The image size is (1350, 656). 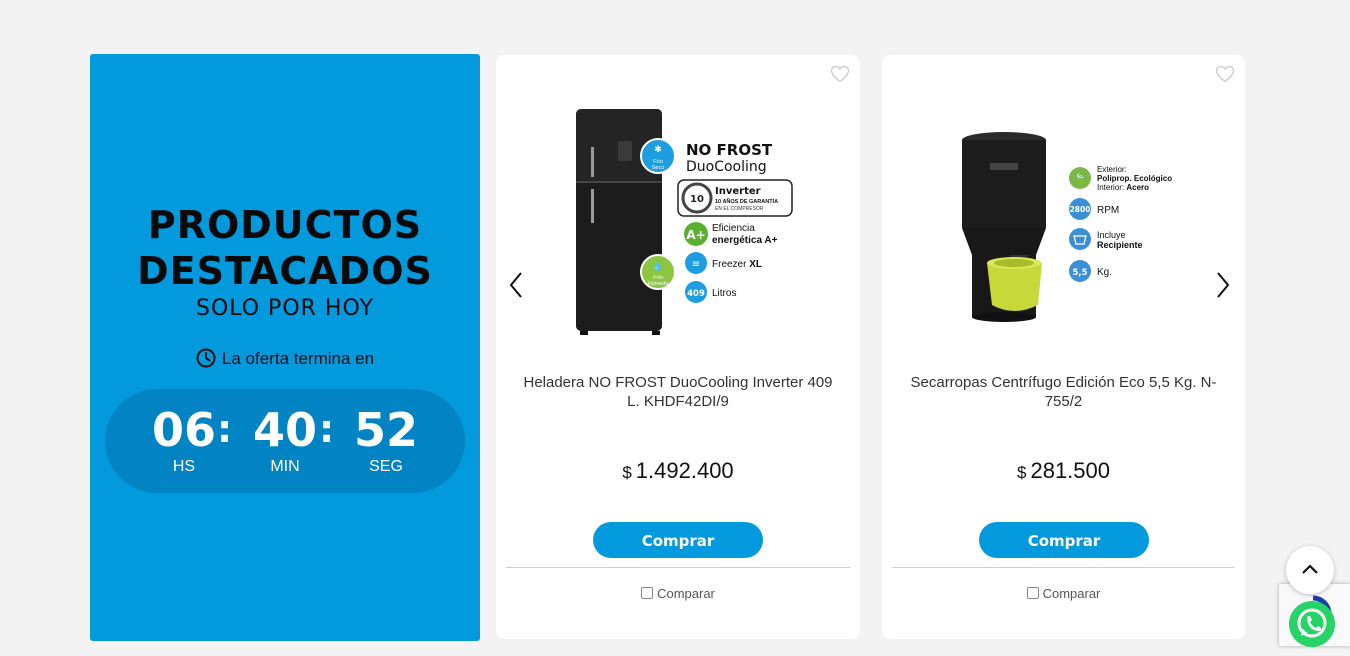 I want to click on chevron-up-icon, so click(x=1310, y=569).